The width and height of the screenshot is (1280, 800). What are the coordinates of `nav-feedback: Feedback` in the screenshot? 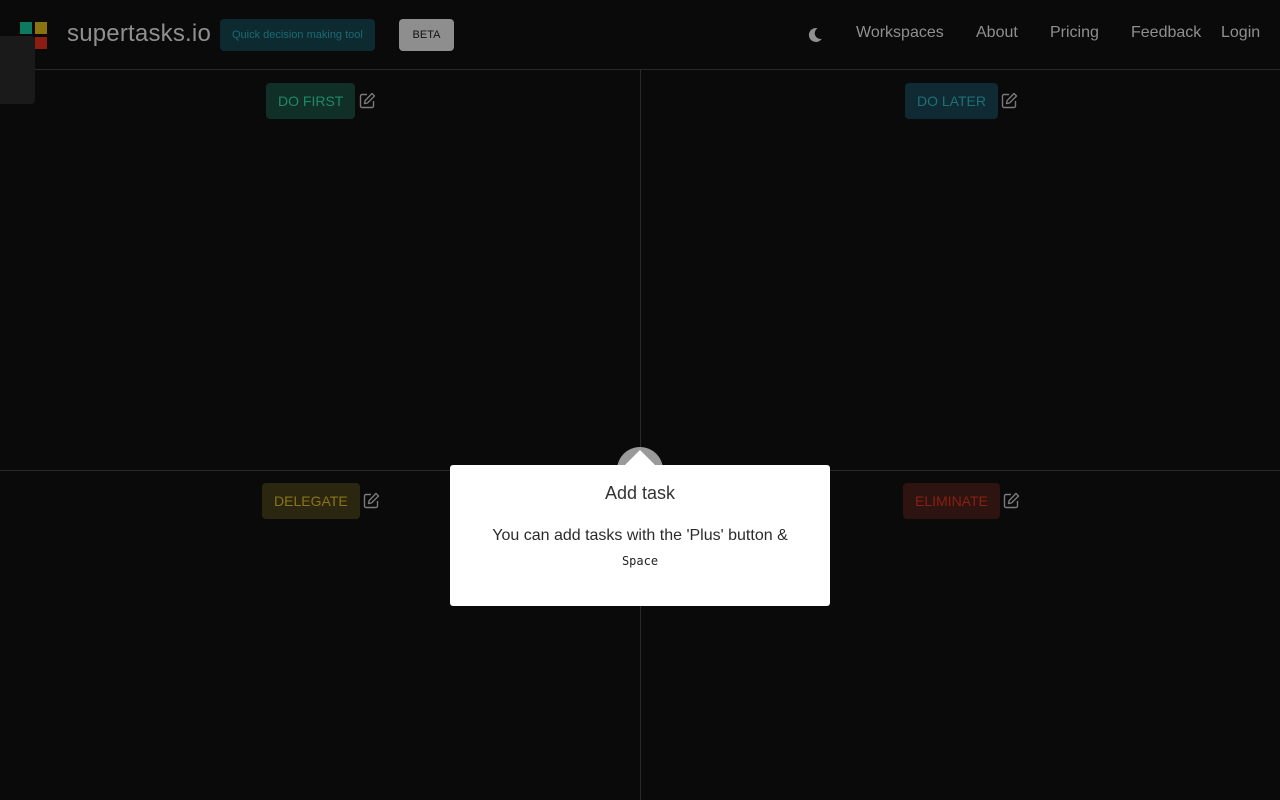 It's located at (1166, 33).